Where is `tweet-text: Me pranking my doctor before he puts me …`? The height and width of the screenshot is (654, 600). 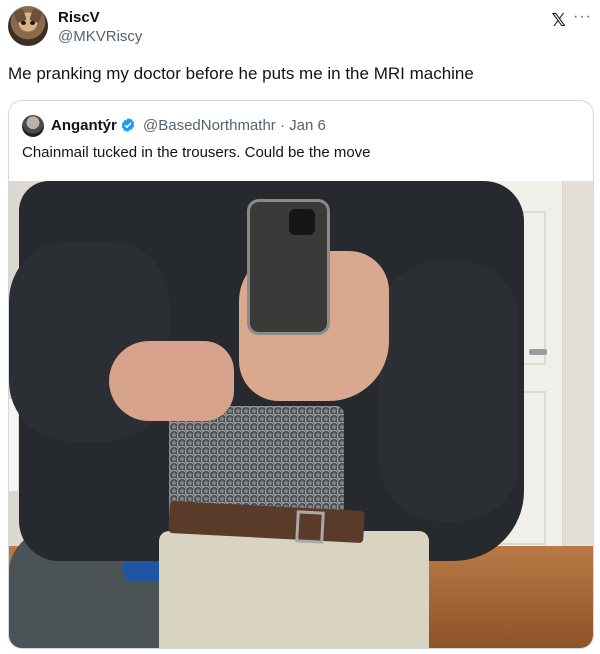
tweet-text: Me pranking my doctor before he puts me … is located at coordinates (241, 73).